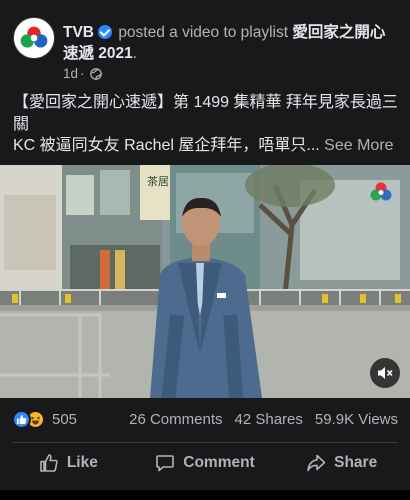  I want to click on engagement-counts: 26 Comments 42 Shares 59.9K Views, so click(263, 419).